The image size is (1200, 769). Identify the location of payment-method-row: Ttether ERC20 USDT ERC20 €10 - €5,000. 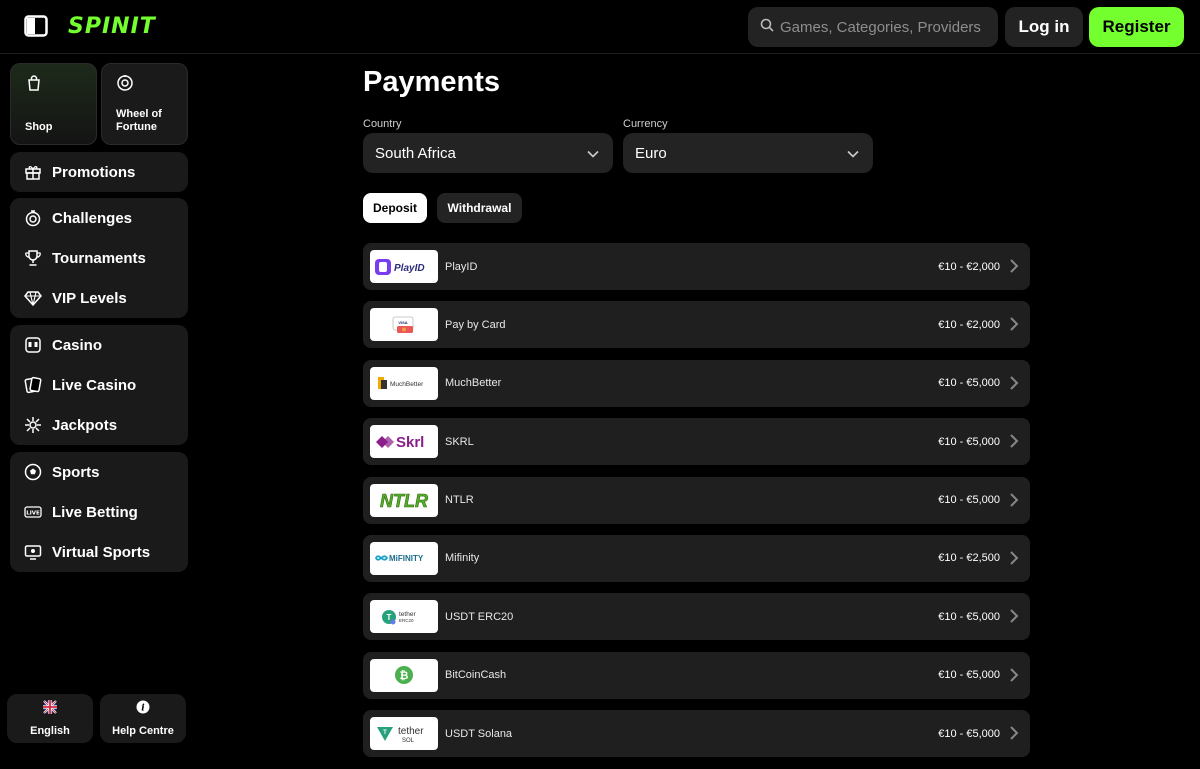
(696, 617).